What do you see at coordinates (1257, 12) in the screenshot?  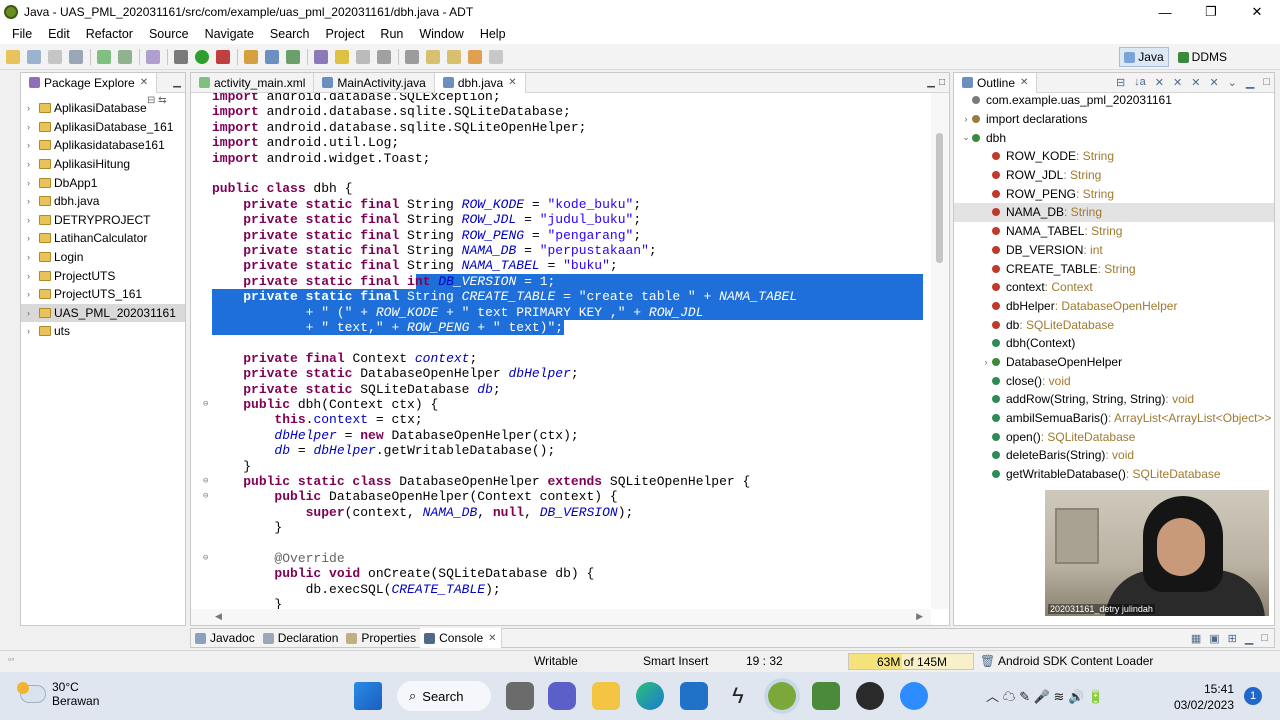 I see `close-button: ✕` at bounding box center [1257, 12].